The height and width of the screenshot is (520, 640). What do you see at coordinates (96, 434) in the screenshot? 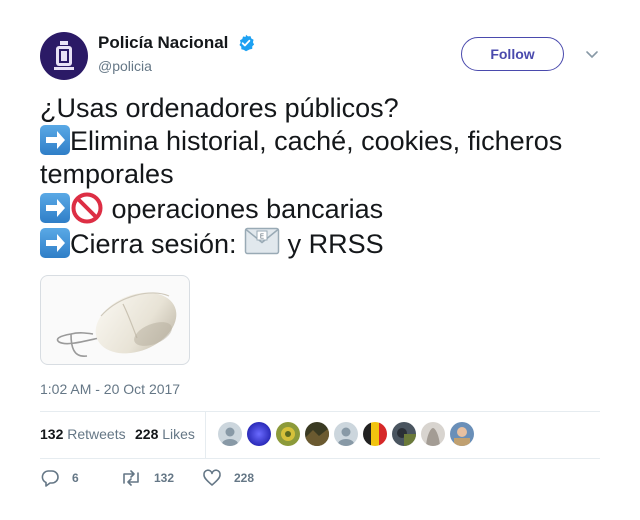
I see `retweets-label: Retweets` at bounding box center [96, 434].